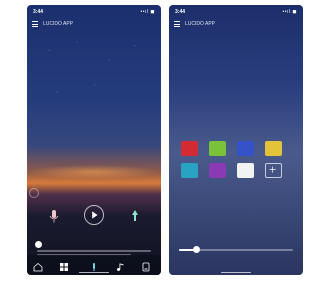 The height and width of the screenshot is (306, 320). I want to click on play-icon, so click(95, 215).